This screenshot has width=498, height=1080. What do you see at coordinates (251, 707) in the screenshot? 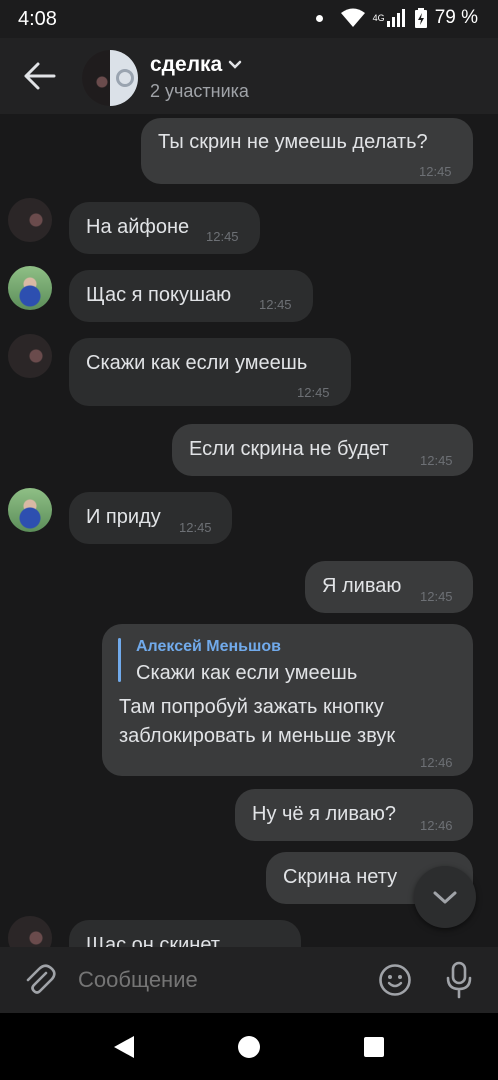
I see `message-text-line: Там попробуй зажать кнопку` at bounding box center [251, 707].